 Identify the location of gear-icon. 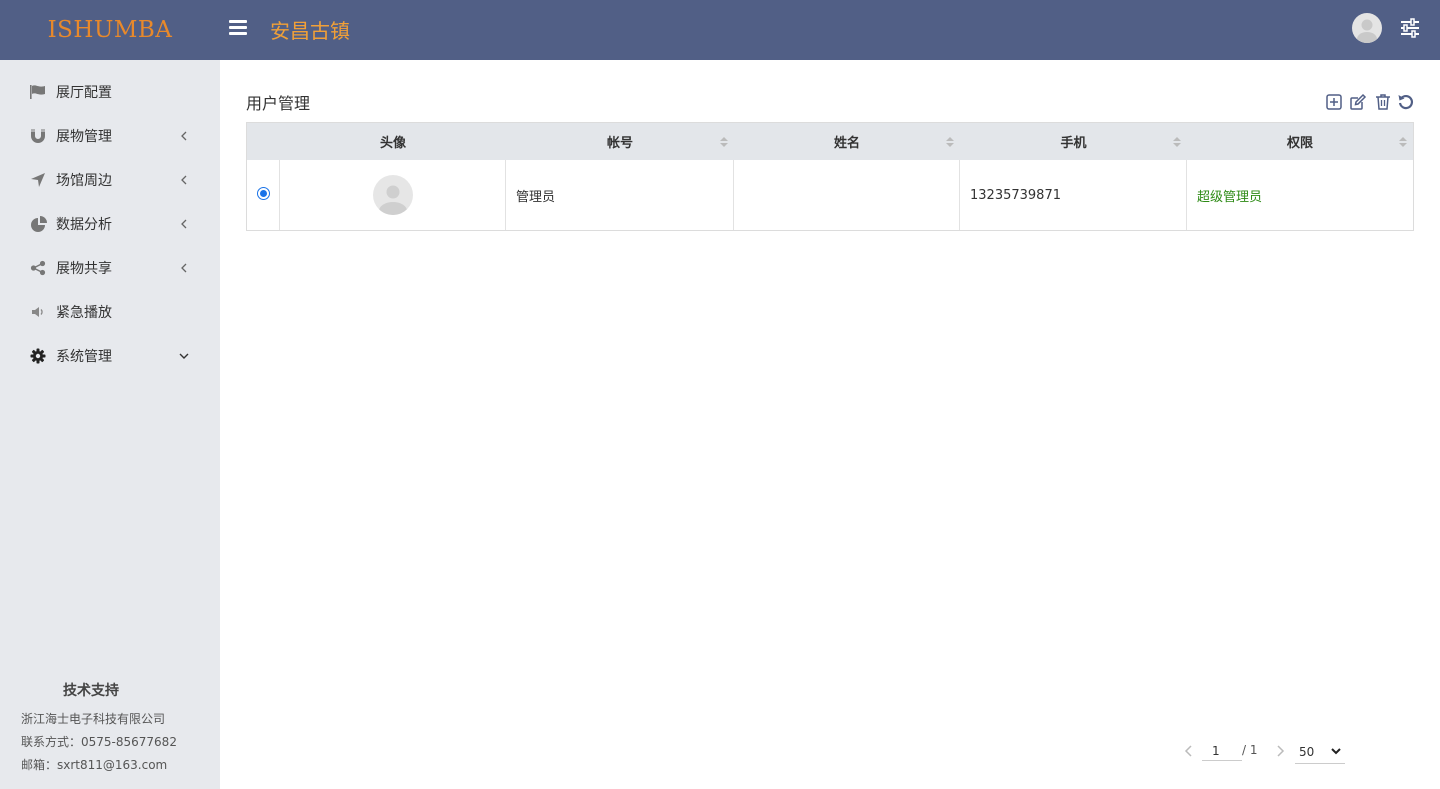
(38, 356).